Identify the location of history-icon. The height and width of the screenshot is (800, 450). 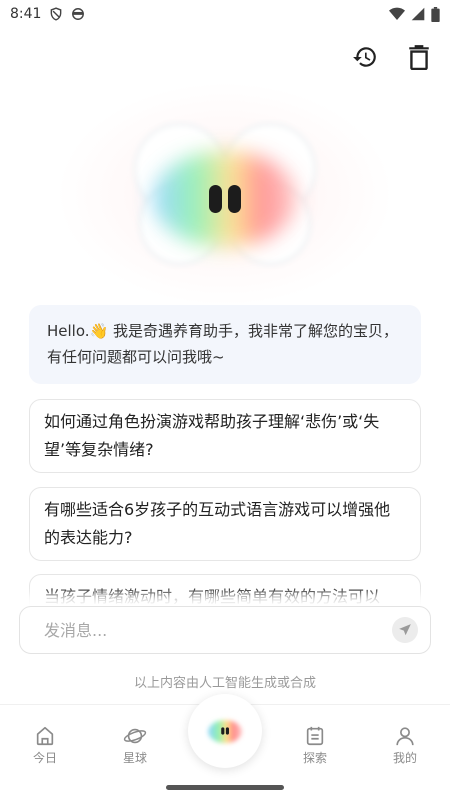
(365, 57).